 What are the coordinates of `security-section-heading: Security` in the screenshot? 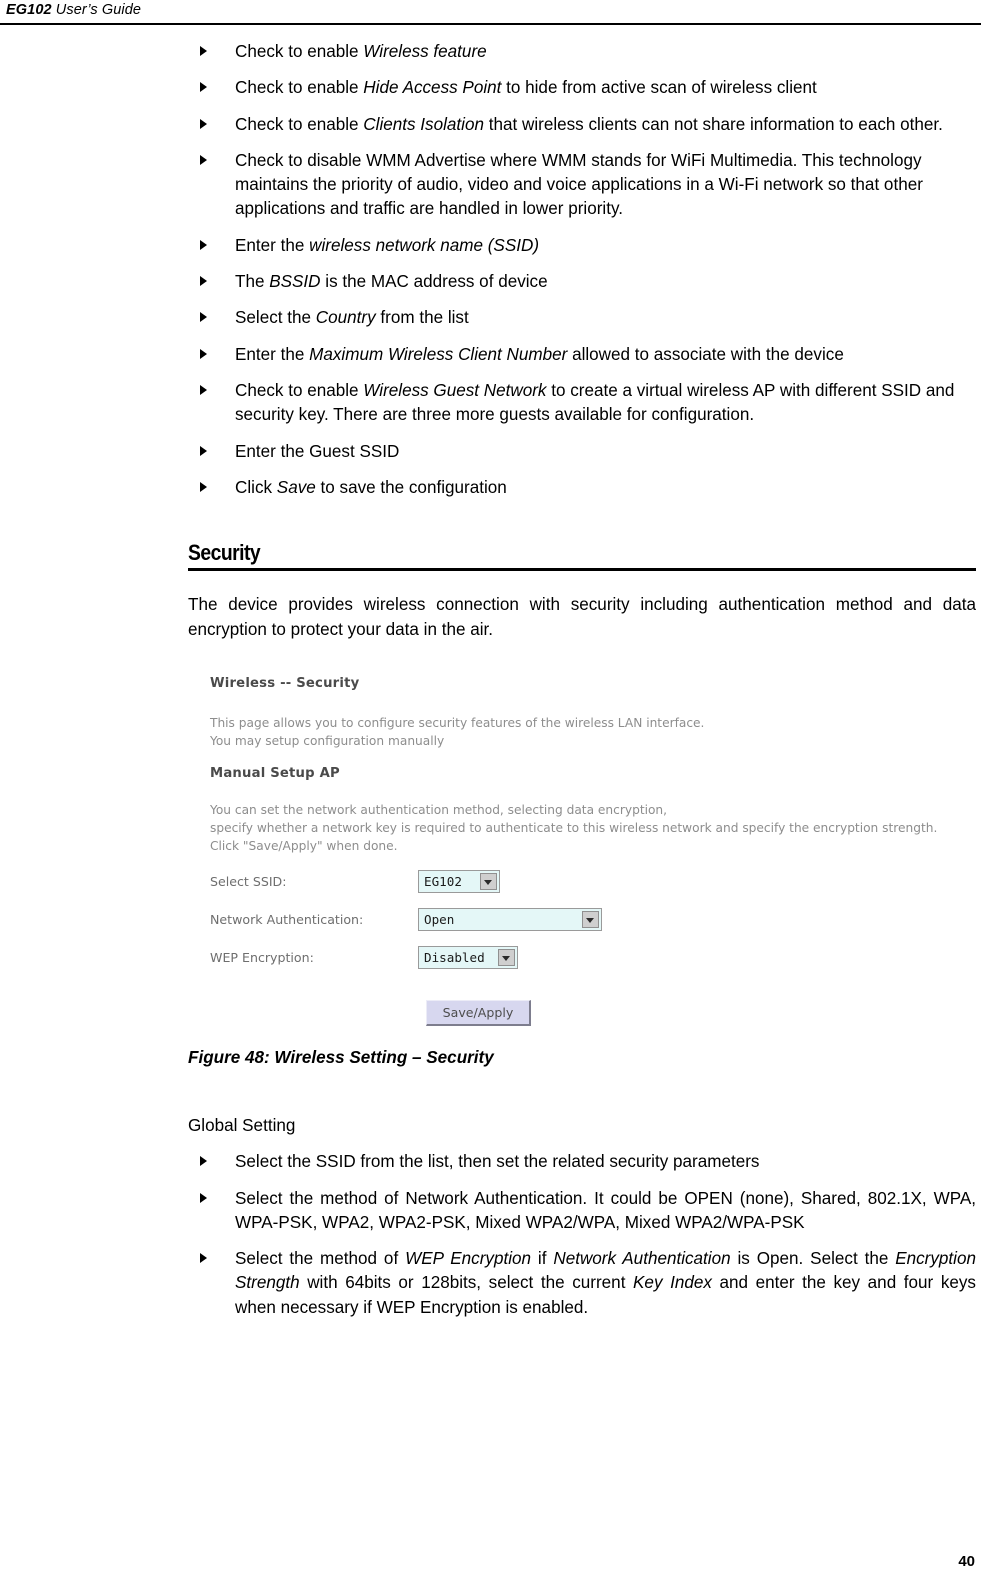 It's located at (582, 556).